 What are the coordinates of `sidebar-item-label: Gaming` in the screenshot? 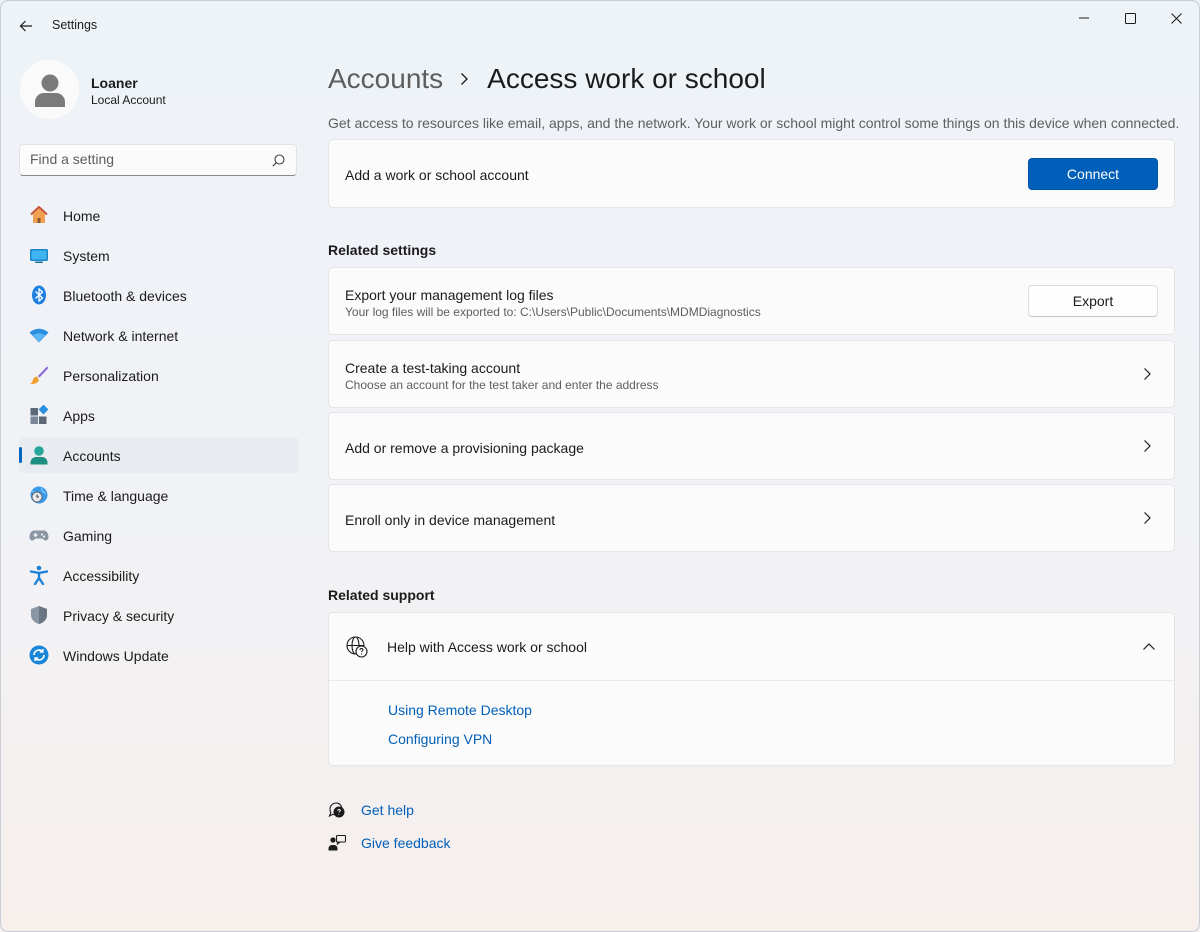 It's located at (88, 536).